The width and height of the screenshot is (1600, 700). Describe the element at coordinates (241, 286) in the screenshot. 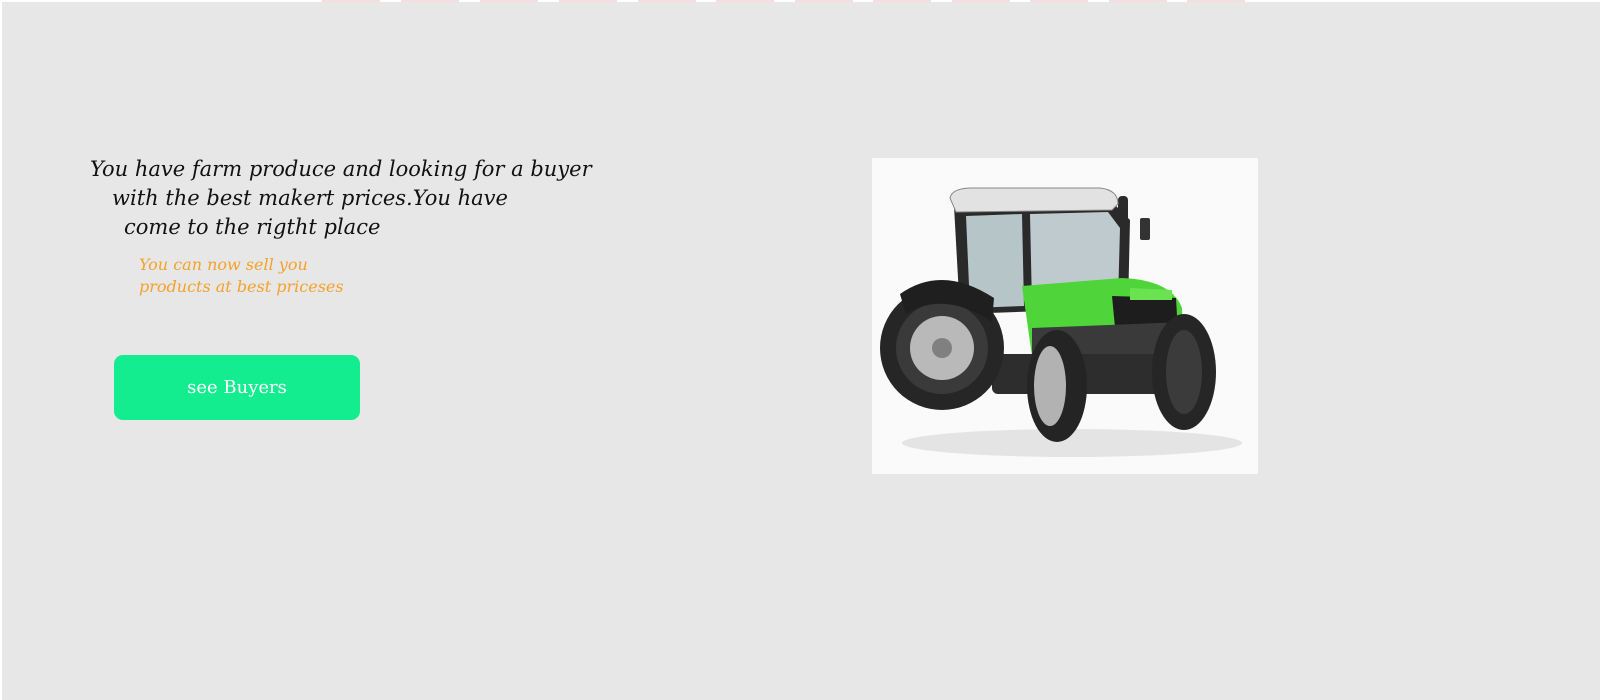

I see `subtext-line: products at best priceses` at that location.